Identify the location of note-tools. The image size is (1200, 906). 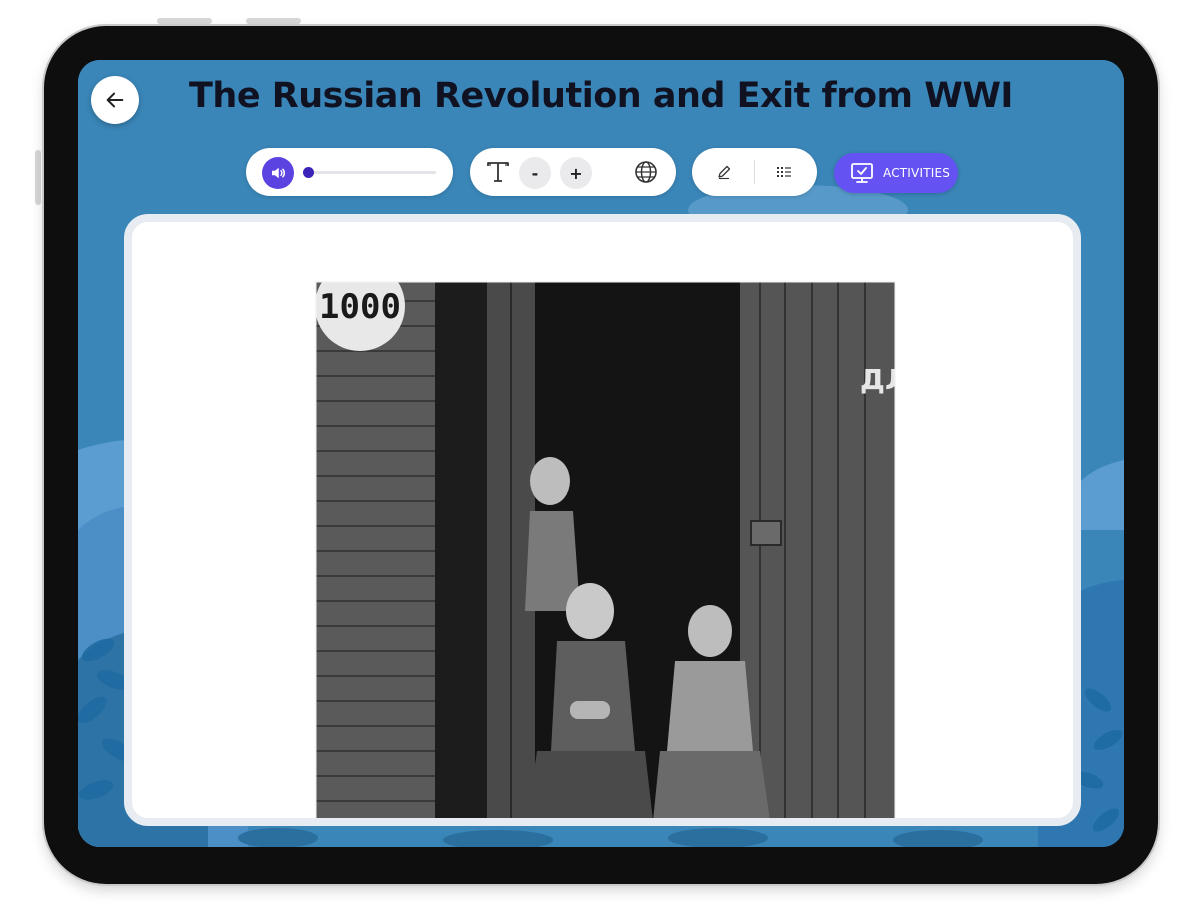
(754, 172).